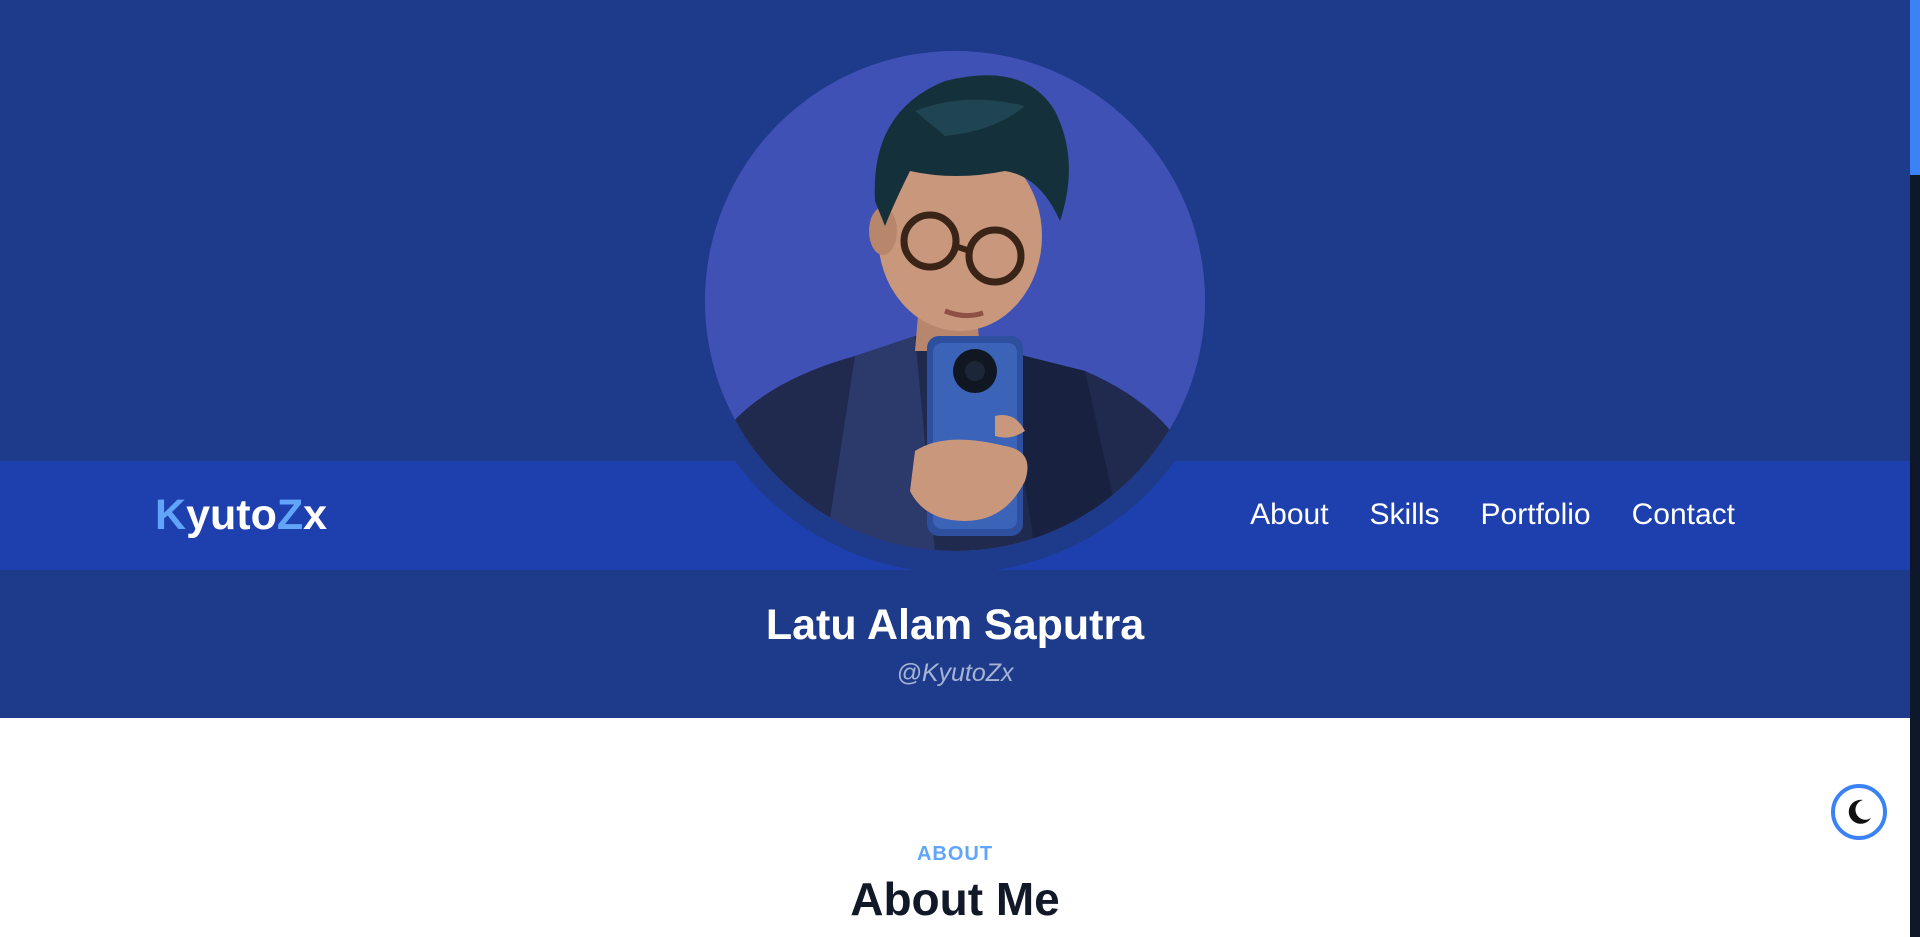 The height and width of the screenshot is (937, 1920). I want to click on about-section-title: About Me, so click(955, 899).